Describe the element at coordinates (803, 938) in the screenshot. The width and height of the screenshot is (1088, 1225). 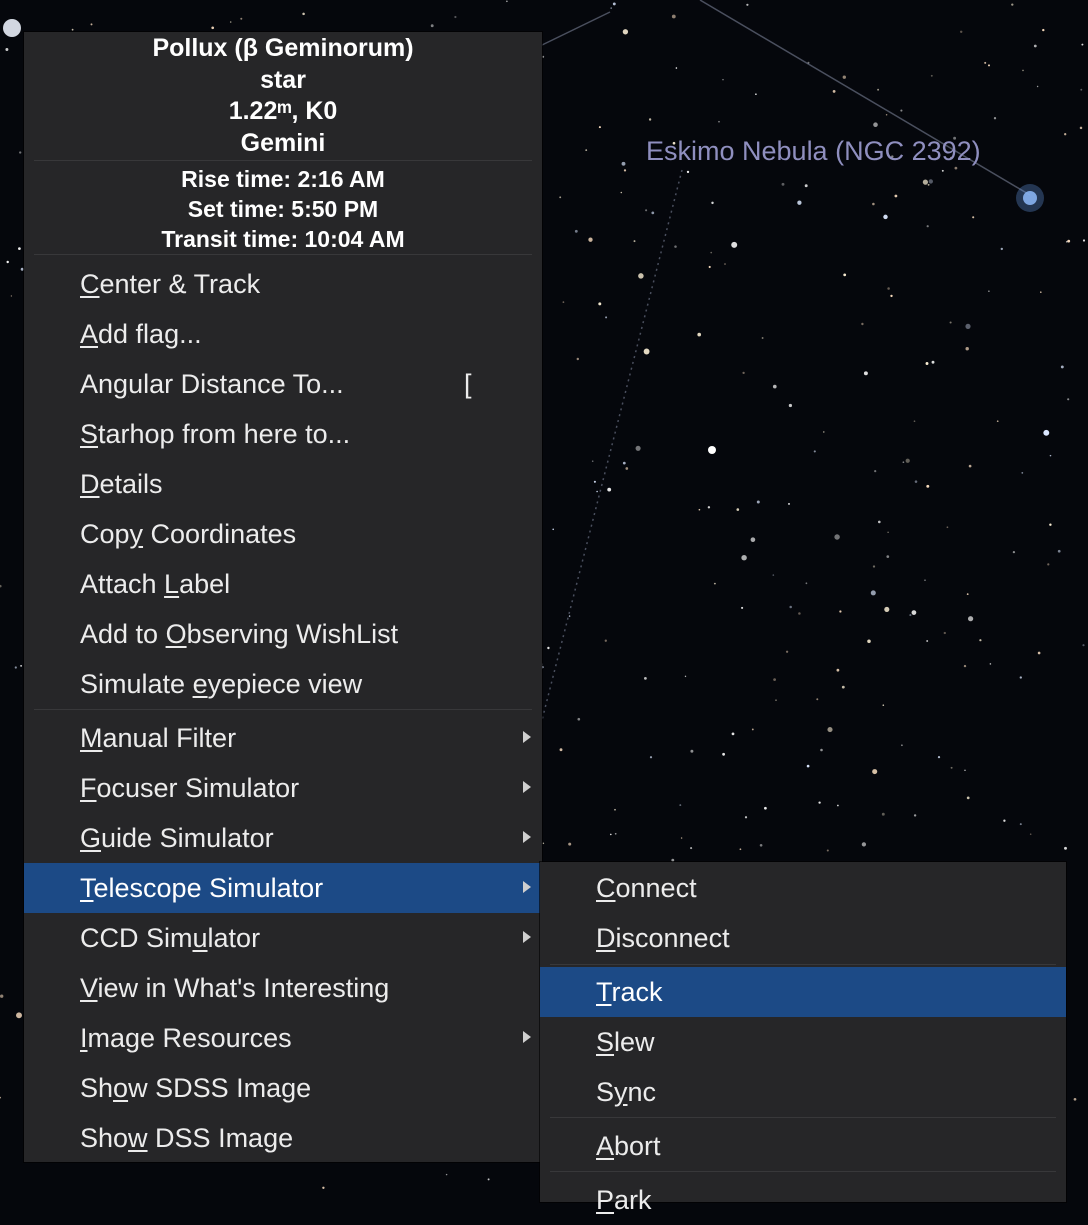
I see `submenu-item-disconnect: Disconnect` at that location.